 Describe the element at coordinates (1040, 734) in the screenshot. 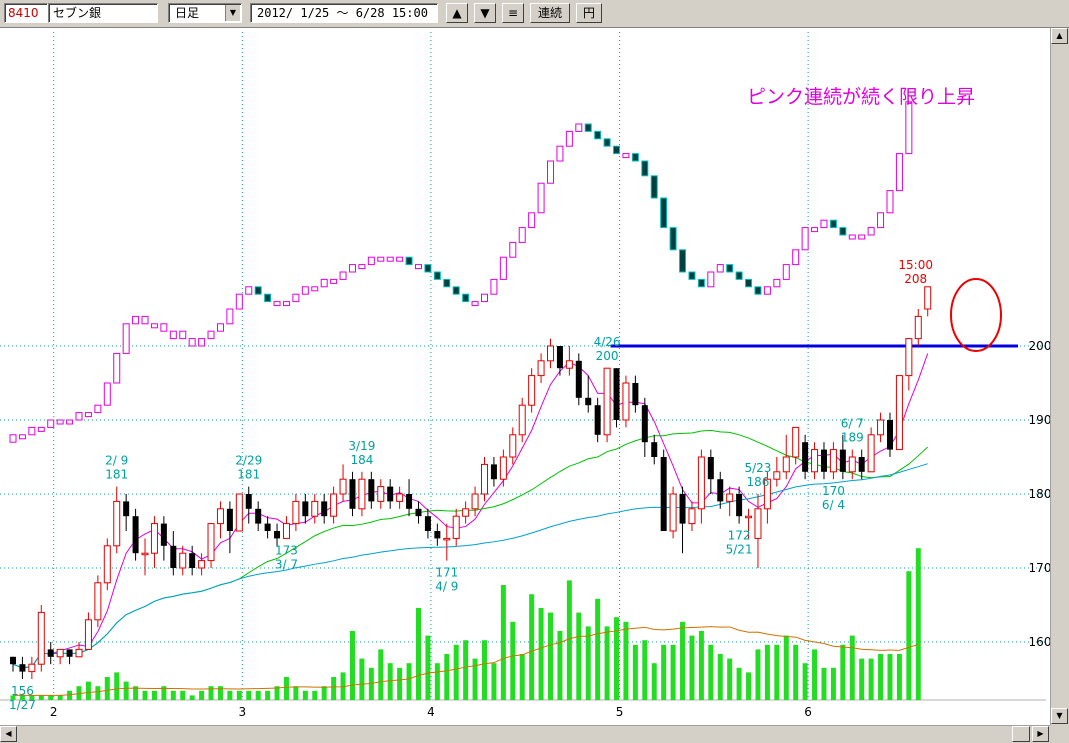

I see `scroll-right-arrow-icon: ▶` at that location.